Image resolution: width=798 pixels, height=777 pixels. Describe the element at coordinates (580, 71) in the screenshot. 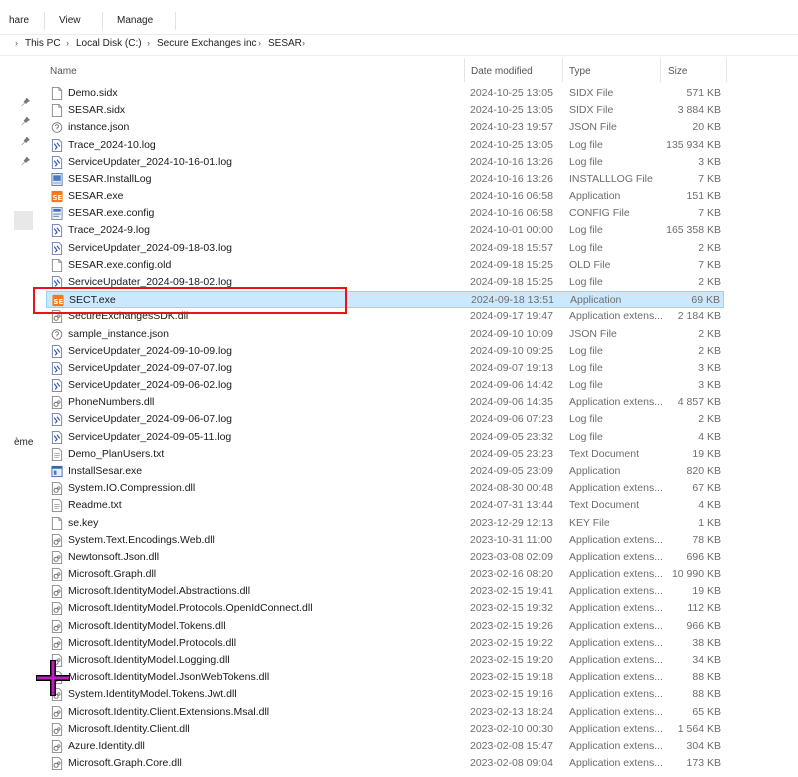

I see `column-header-type: Type` at that location.